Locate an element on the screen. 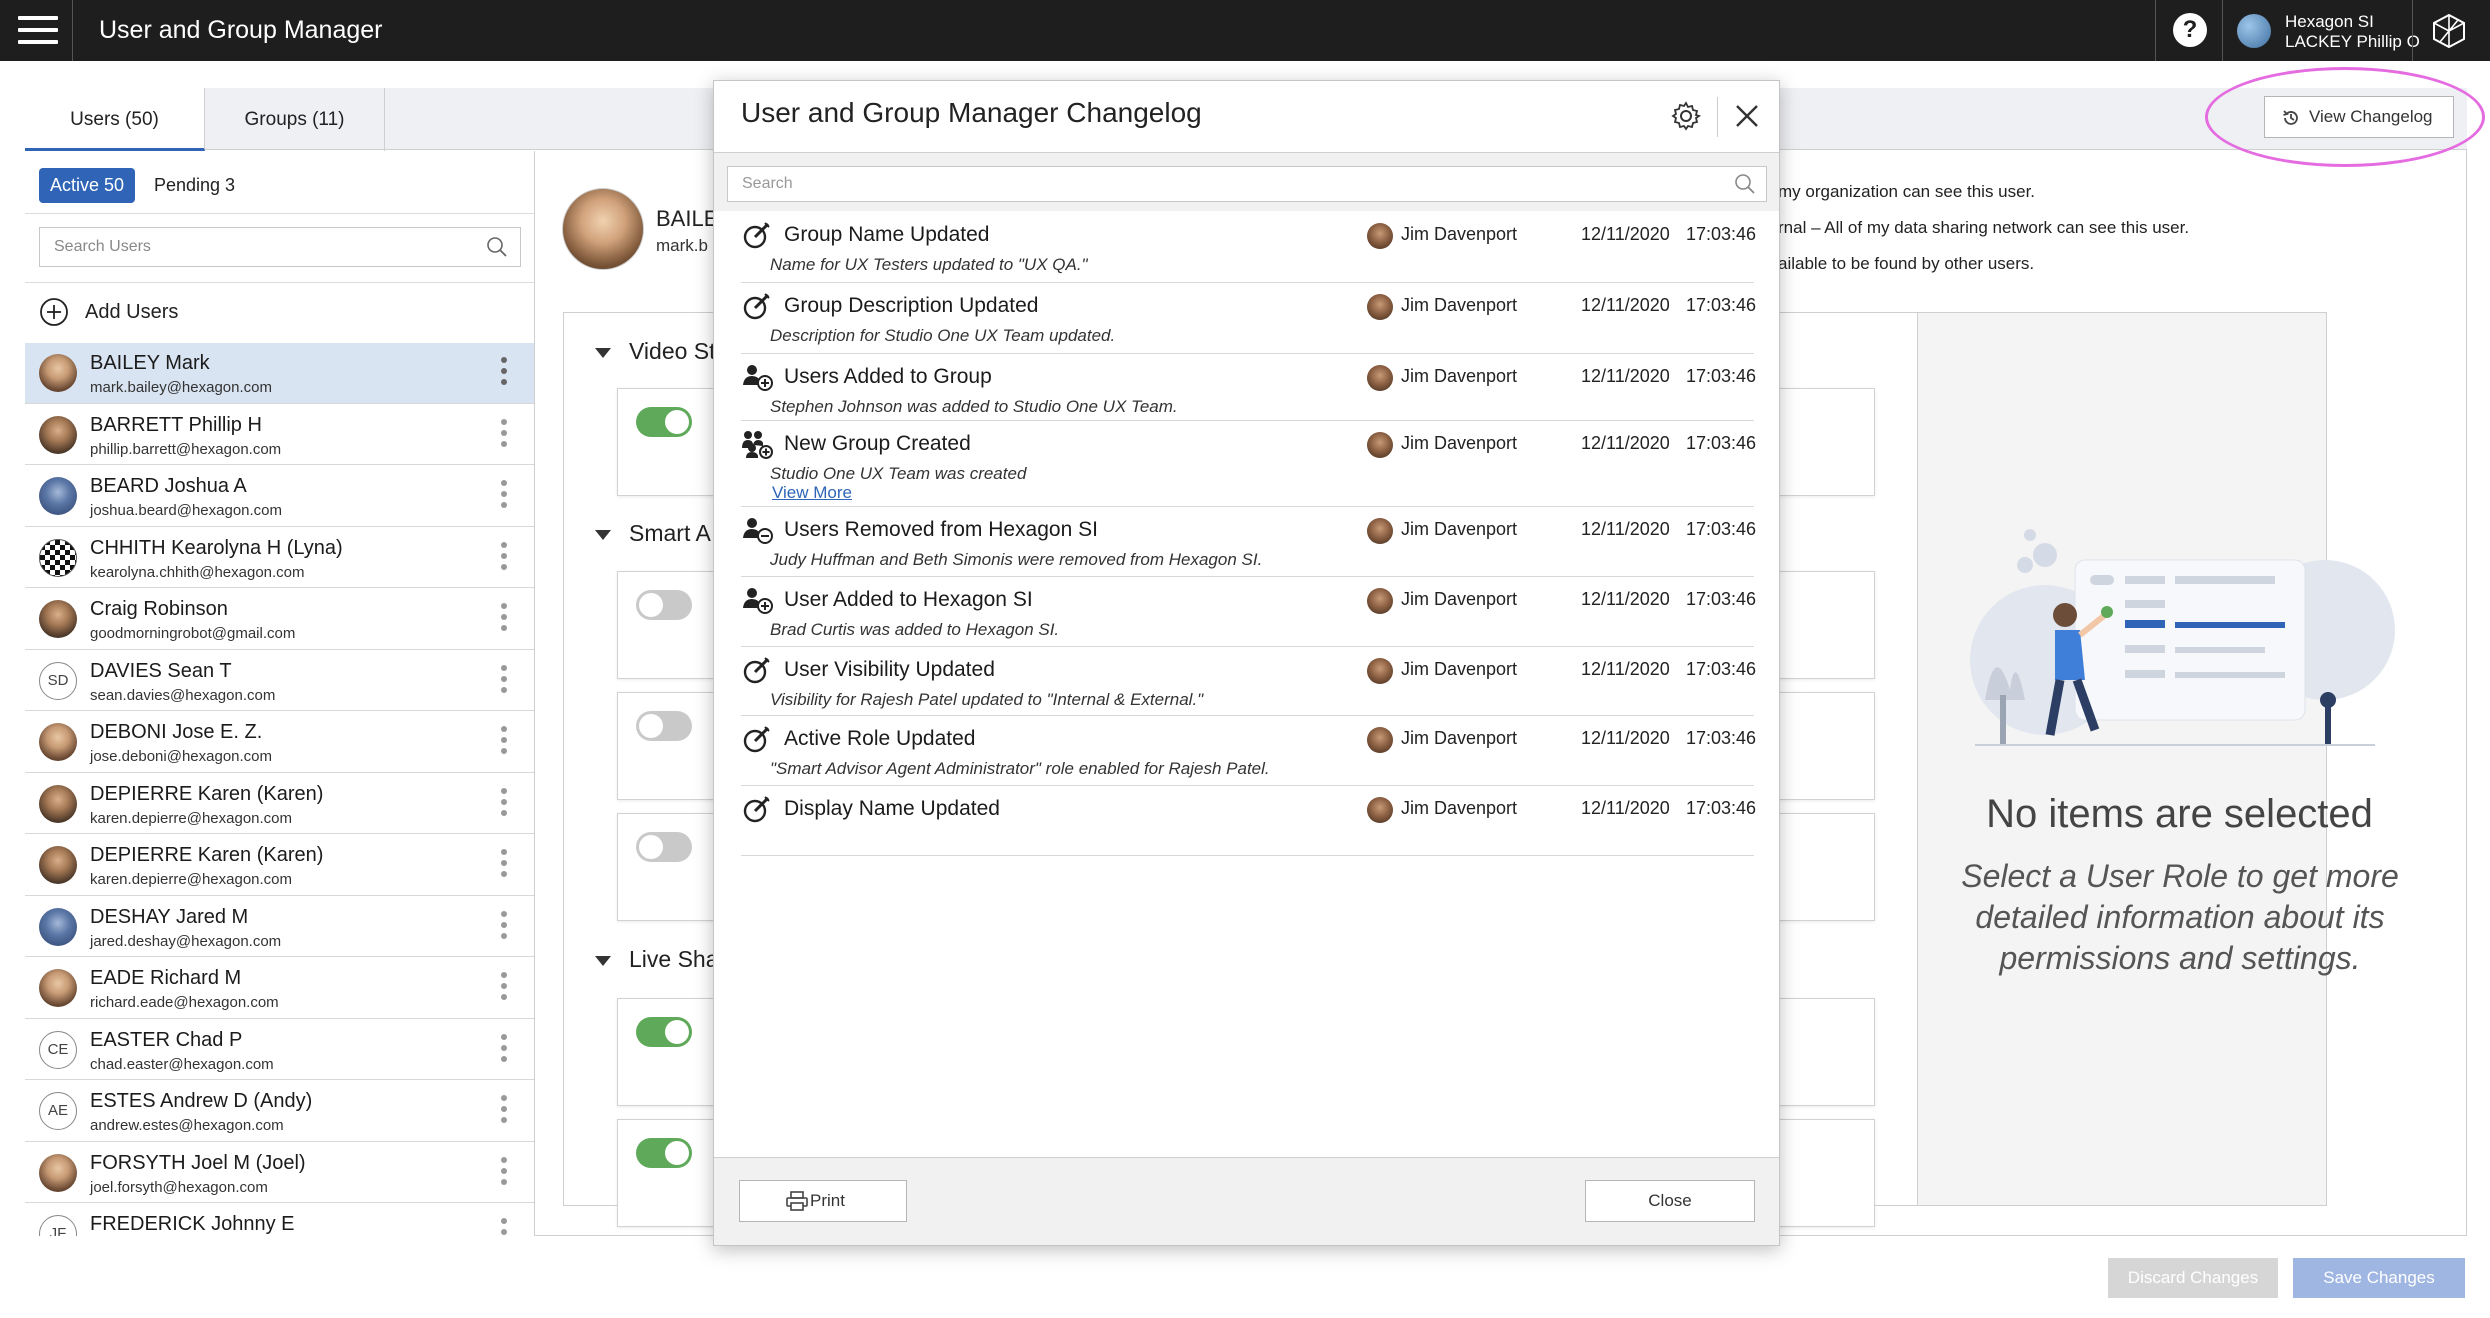 The height and width of the screenshot is (1318, 2490). user-list-item: DEBONI Jose E. Z. jose.deboni@hexagon.com is located at coordinates (279, 742).